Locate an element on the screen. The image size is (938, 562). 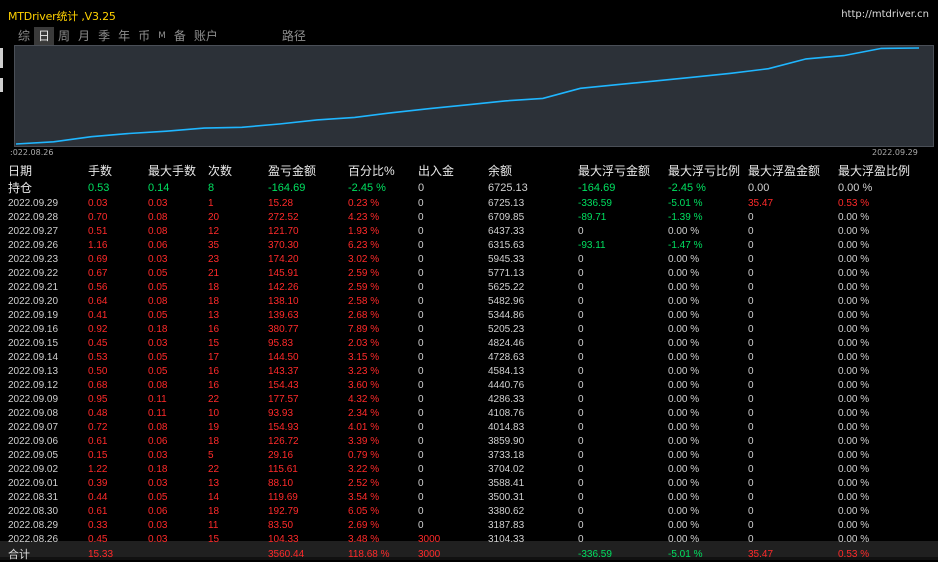
tab-9: 账户 is located at coordinates (206, 36).